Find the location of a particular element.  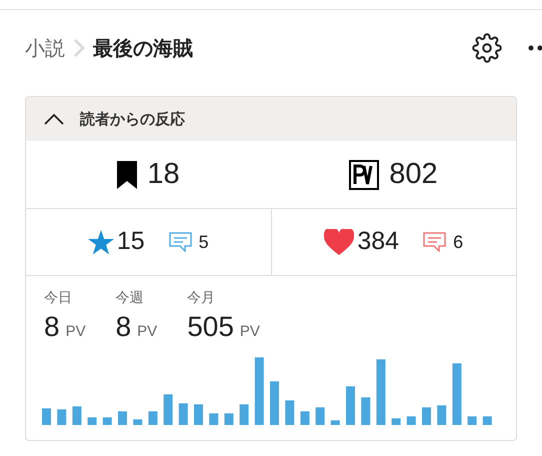

pv-count: 505 is located at coordinates (210, 327).